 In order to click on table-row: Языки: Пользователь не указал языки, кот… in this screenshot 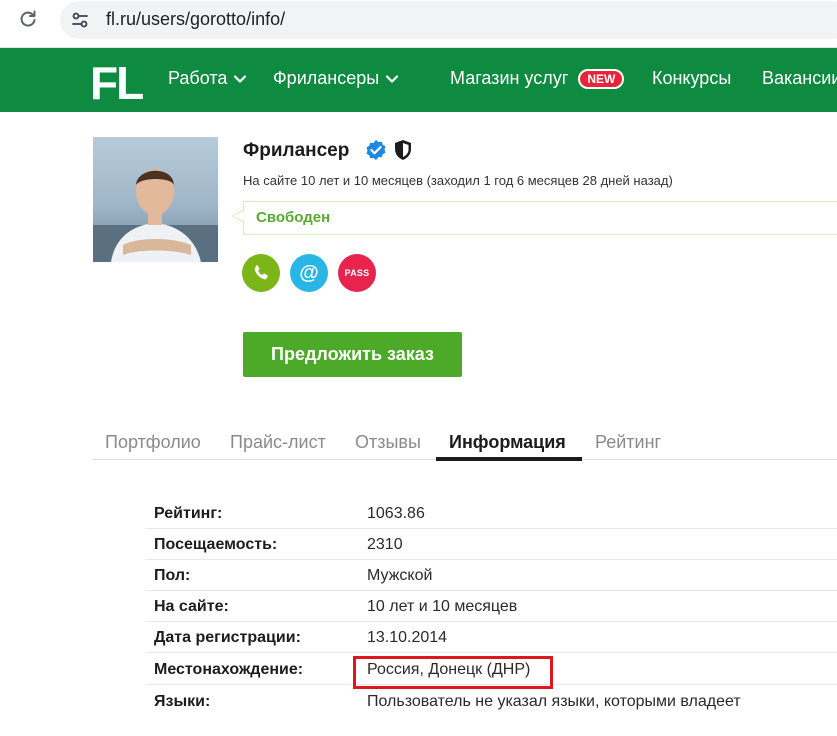, I will do `click(491, 701)`.